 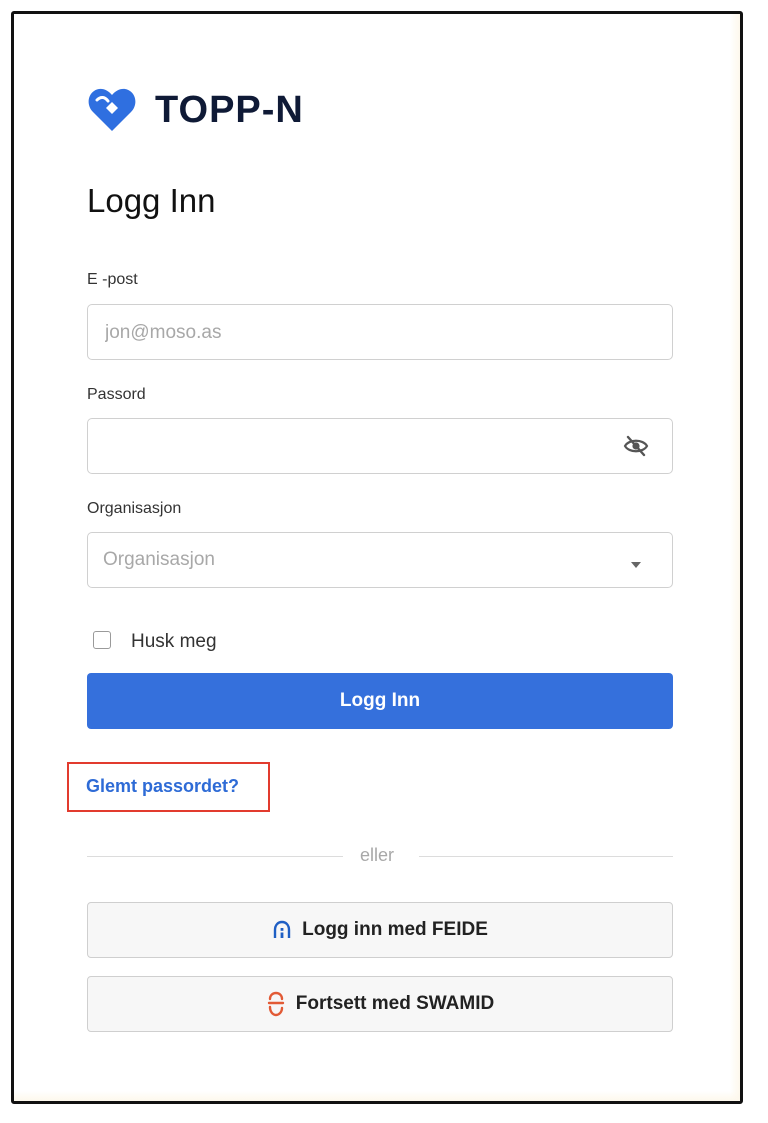 What do you see at coordinates (134, 508) in the screenshot?
I see `organization-label: Organisasjon` at bounding box center [134, 508].